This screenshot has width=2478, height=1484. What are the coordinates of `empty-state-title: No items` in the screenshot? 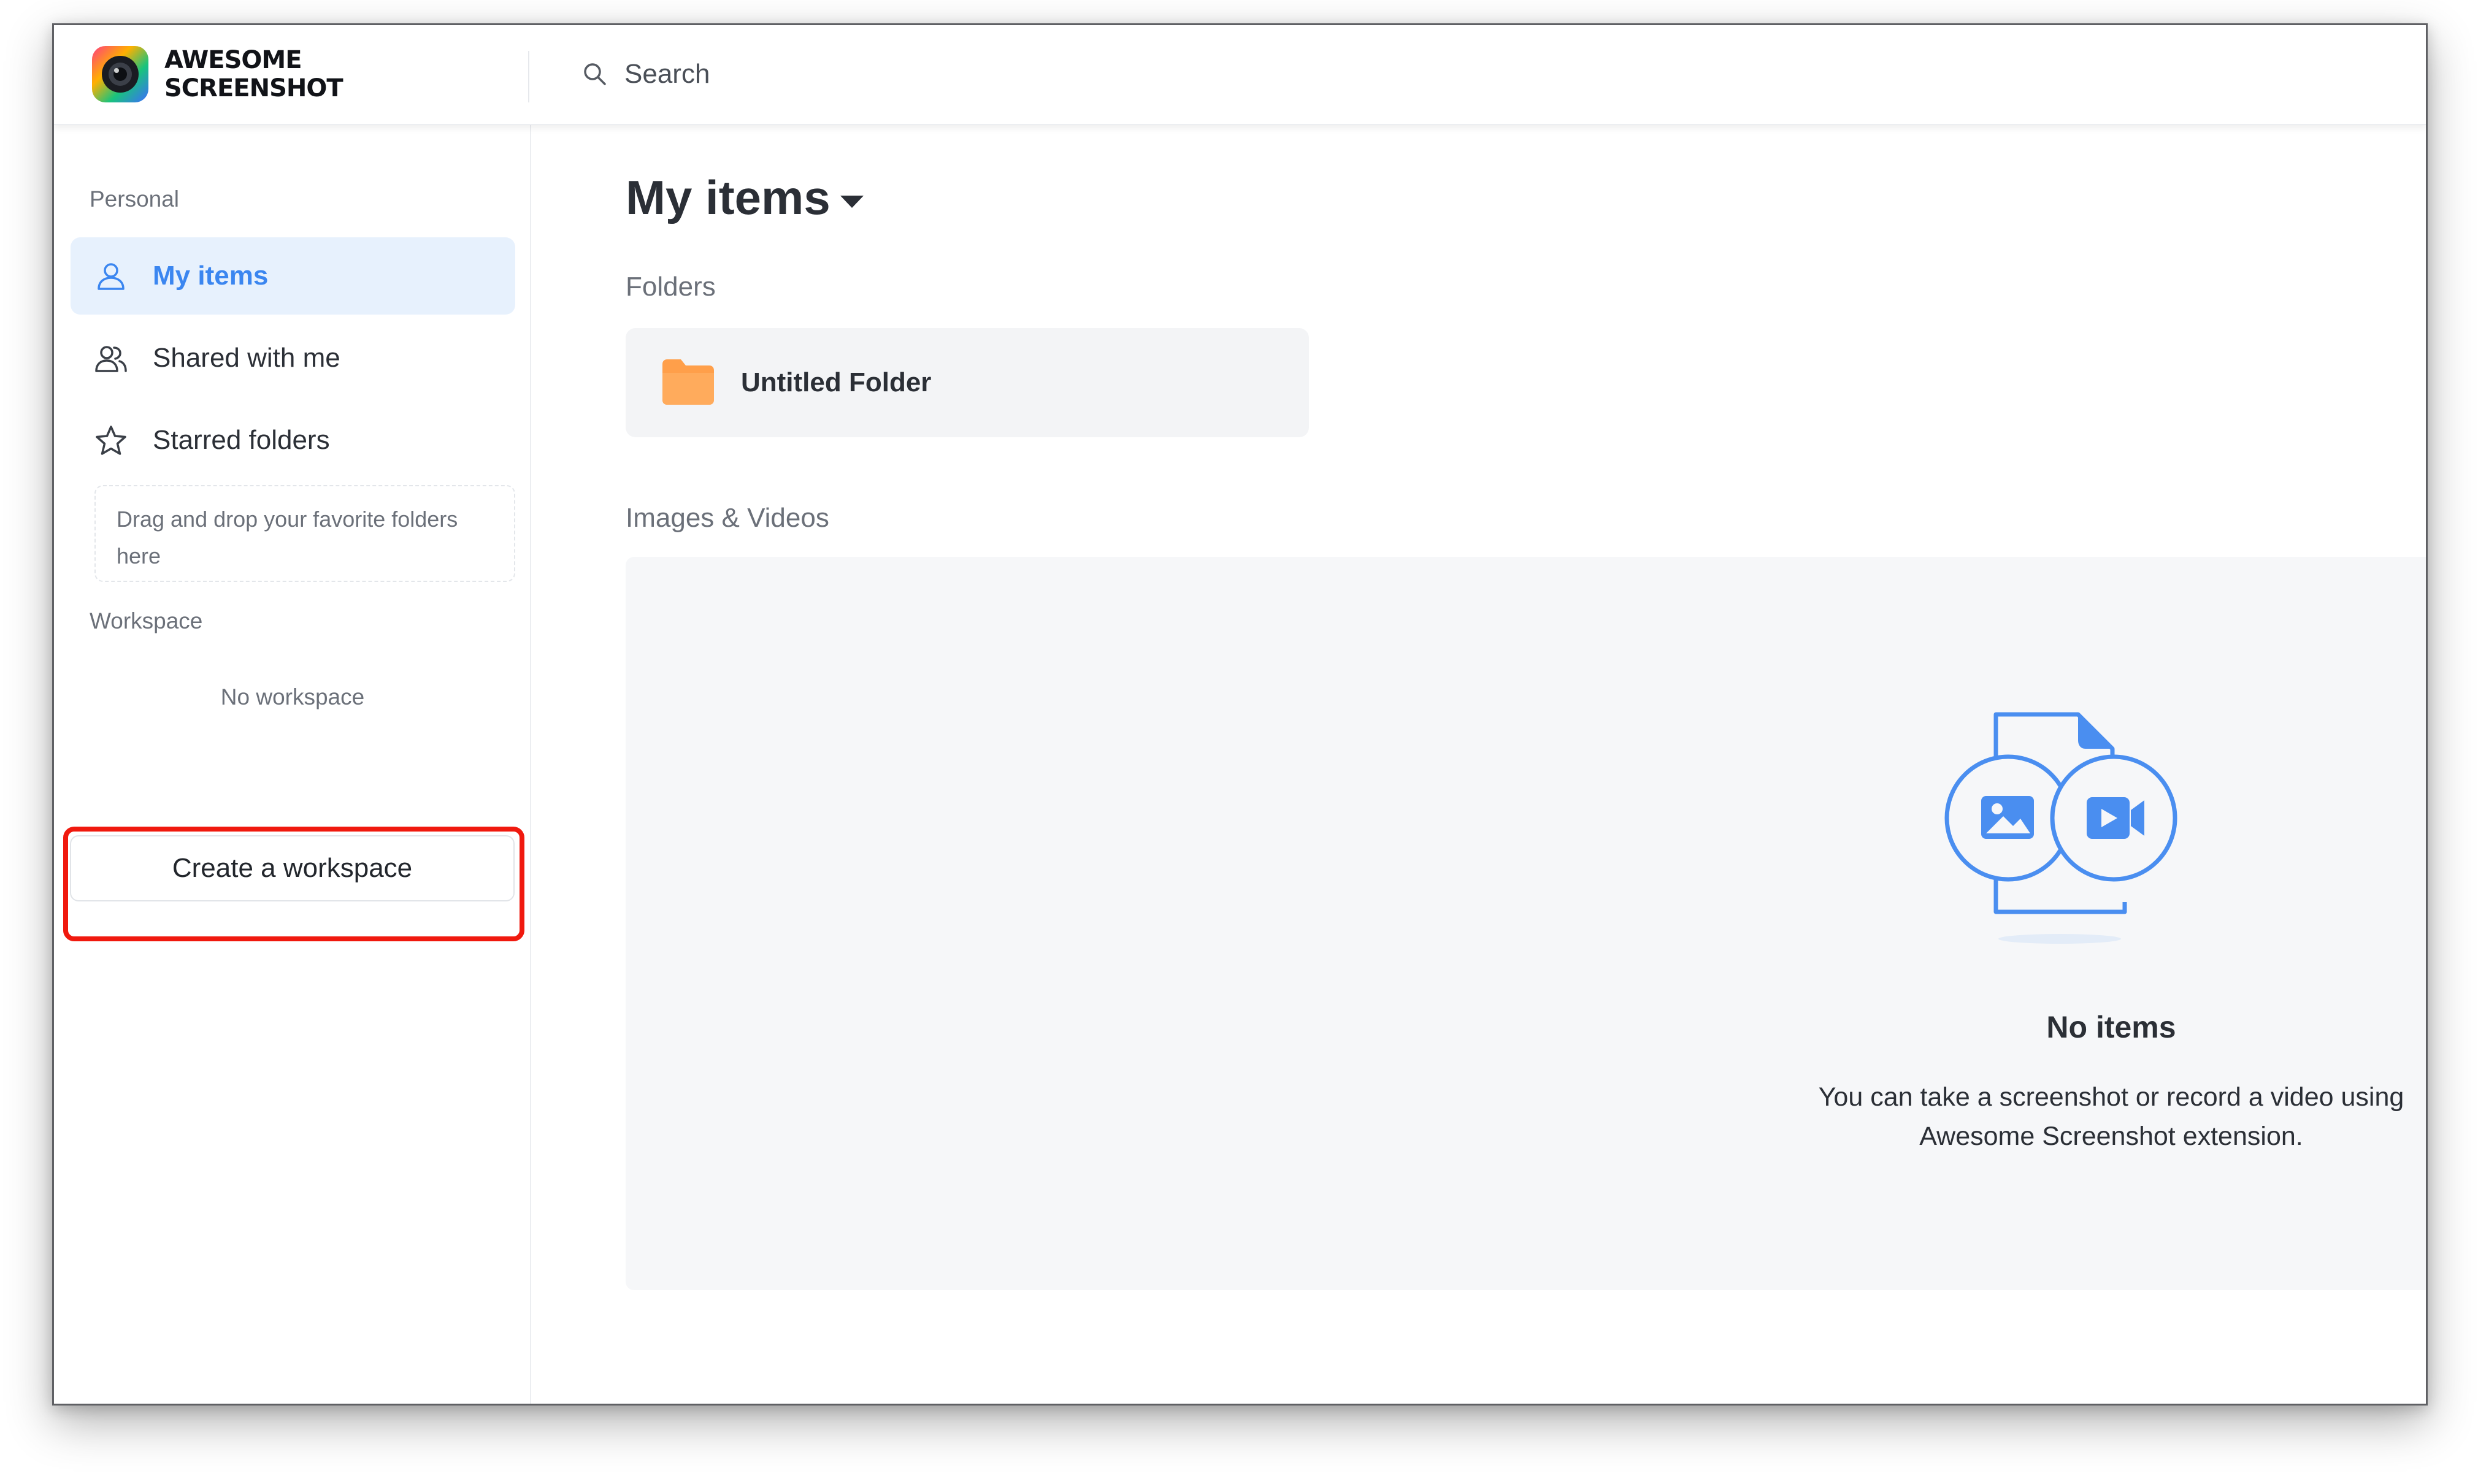 It's located at (2111, 1027).